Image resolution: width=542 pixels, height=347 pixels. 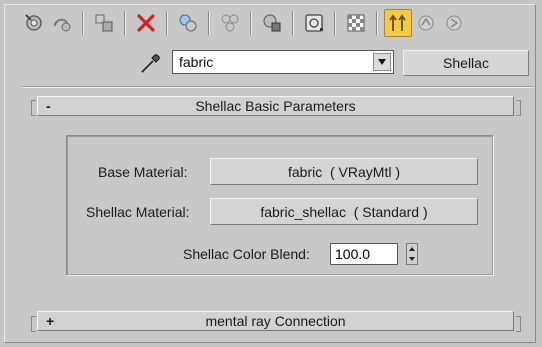 I want to click on material-toolbar, so click(x=244, y=23).